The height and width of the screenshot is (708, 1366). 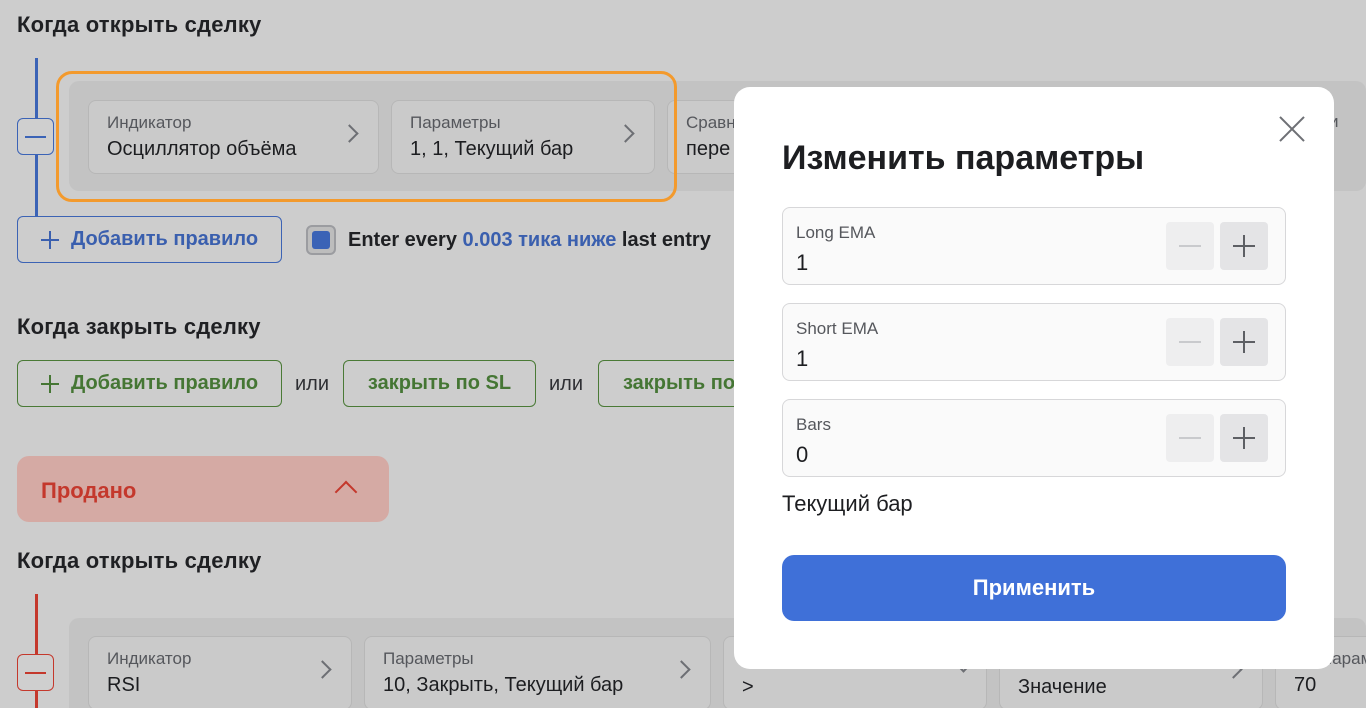 What do you see at coordinates (149, 658) in the screenshot?
I see `sold-indicator-label: Индикатор` at bounding box center [149, 658].